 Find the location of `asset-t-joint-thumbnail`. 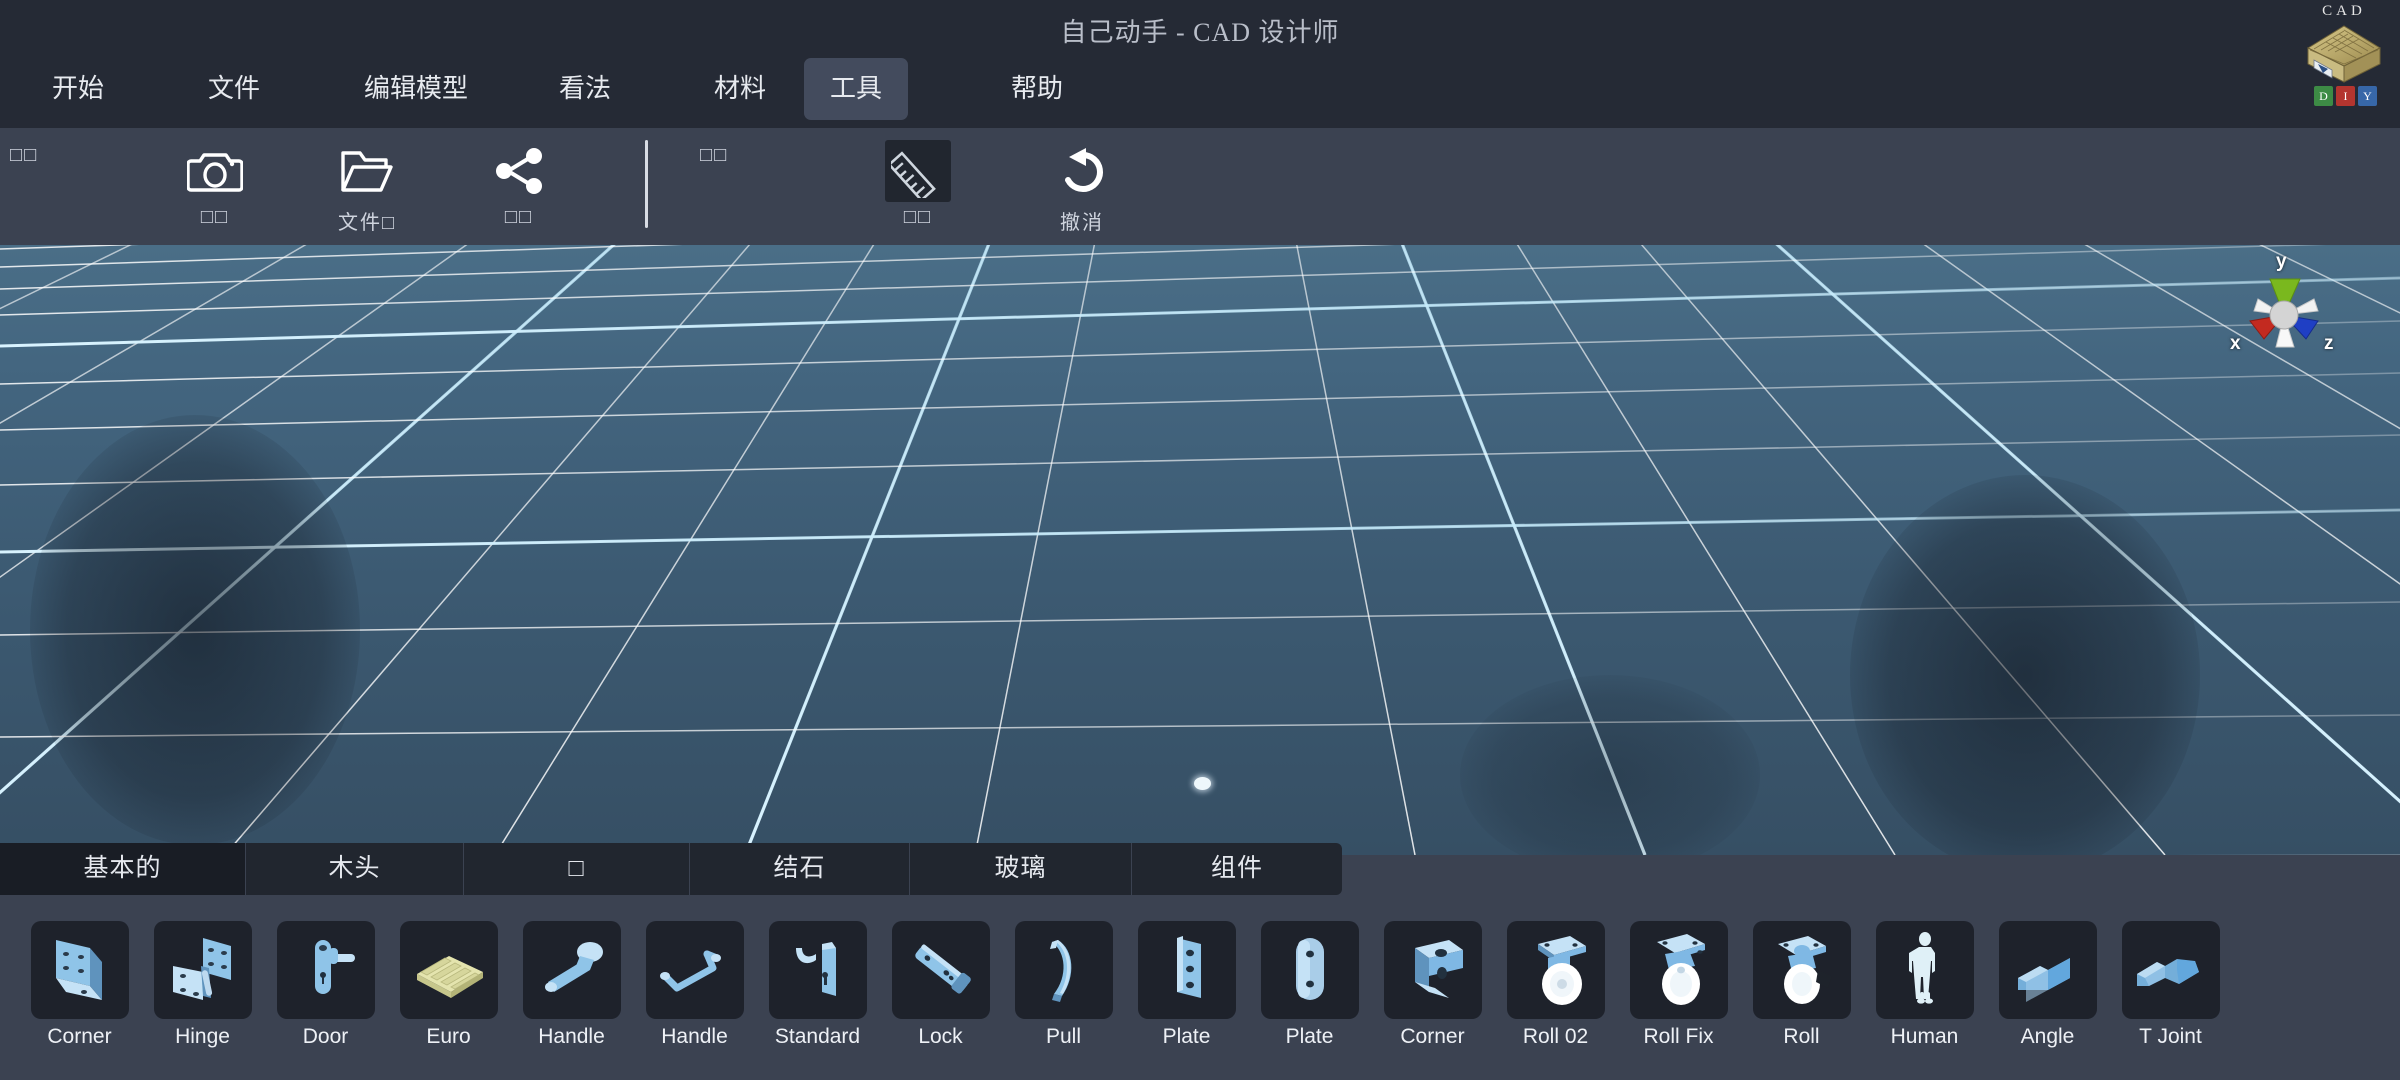

asset-t-joint-thumbnail is located at coordinates (2170, 970).